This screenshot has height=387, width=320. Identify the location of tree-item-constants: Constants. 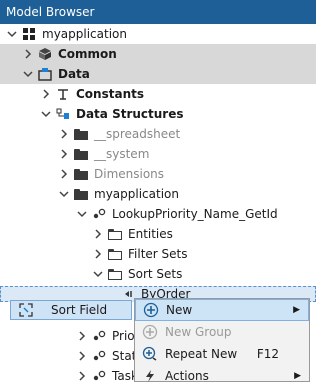
(158, 94).